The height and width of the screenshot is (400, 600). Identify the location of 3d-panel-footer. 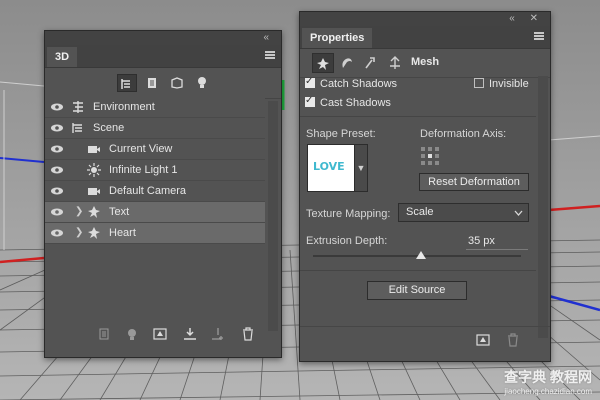
(163, 335).